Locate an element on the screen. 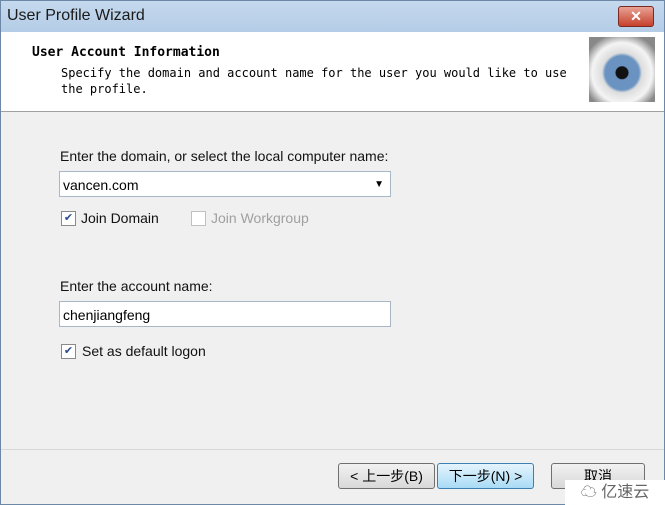 The height and width of the screenshot is (505, 665). join-domain-label: Join Domain is located at coordinates (120, 218).